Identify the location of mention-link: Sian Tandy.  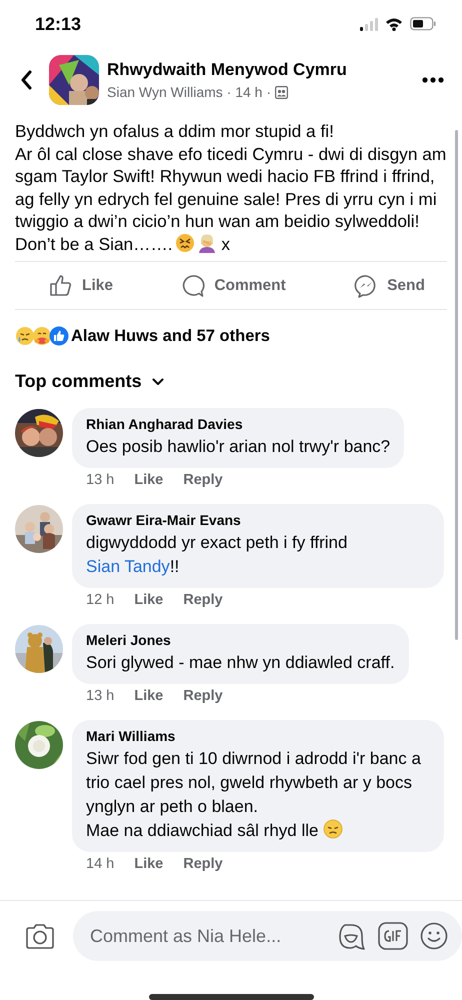
(128, 566).